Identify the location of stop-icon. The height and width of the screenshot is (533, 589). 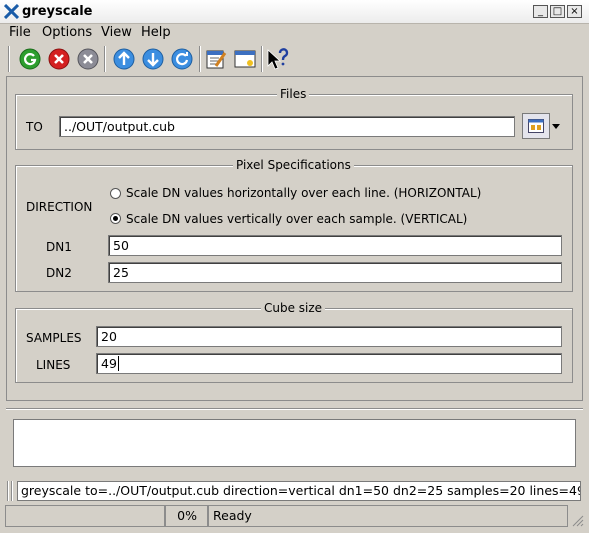
(59, 59).